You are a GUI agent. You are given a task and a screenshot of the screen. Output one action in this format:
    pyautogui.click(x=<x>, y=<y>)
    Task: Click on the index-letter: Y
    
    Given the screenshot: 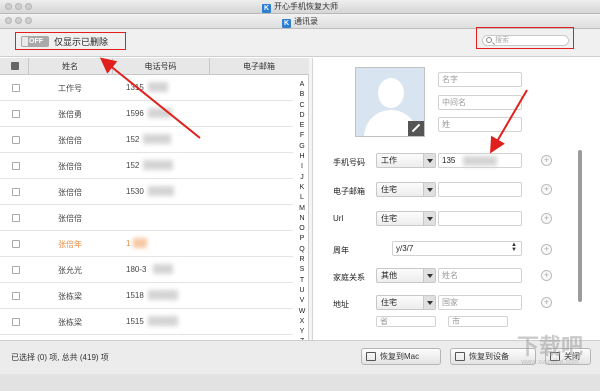 What is the action you would take?
    pyautogui.click(x=302, y=332)
    